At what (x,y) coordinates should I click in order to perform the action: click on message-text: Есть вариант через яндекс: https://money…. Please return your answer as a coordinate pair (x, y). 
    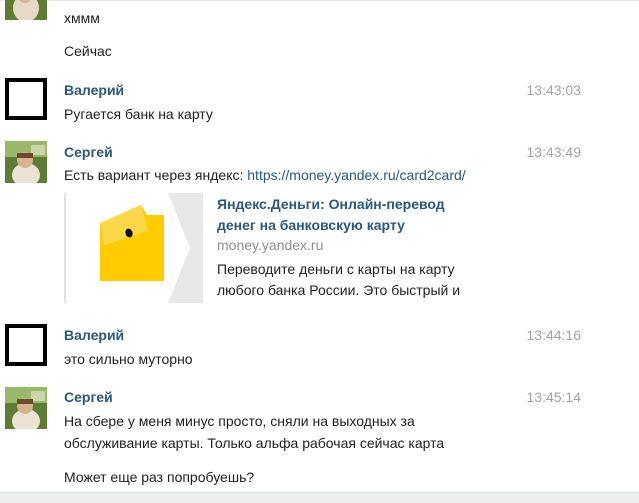
    Looking at the image, I should click on (265, 175).